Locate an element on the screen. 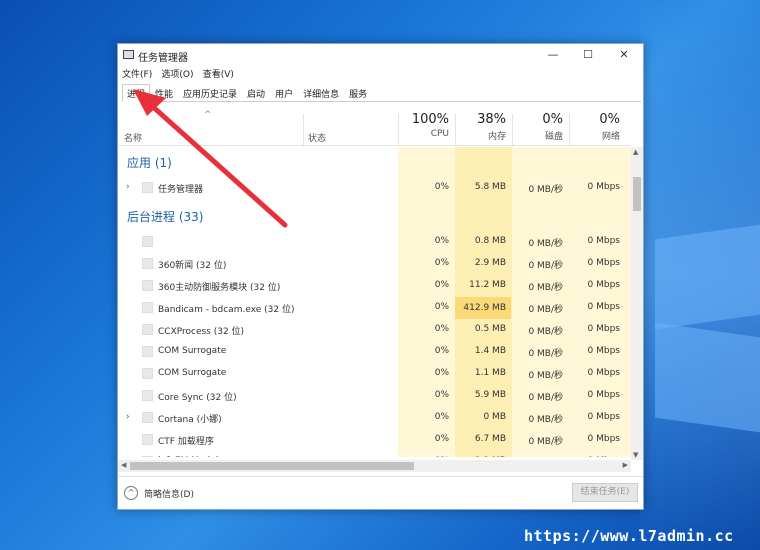 This screenshot has height=550, width=760. process-mem-value: 11.2 MB is located at coordinates (487, 285).